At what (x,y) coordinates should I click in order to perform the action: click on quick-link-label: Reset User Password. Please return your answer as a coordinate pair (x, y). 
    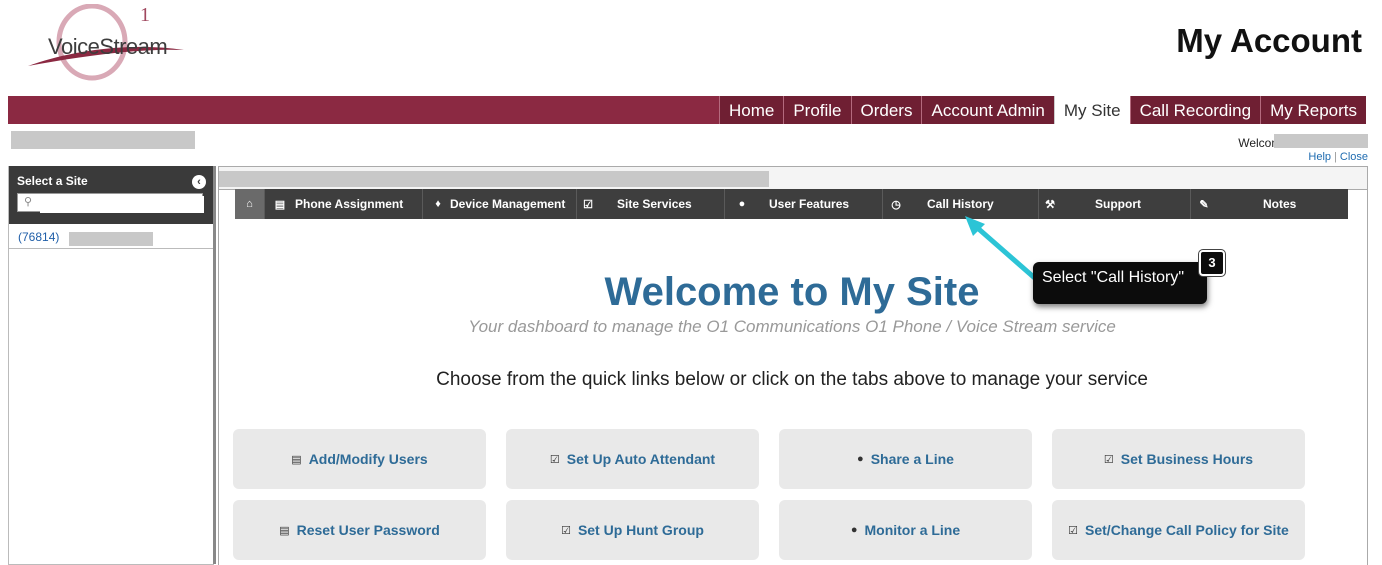
    Looking at the image, I should click on (368, 529).